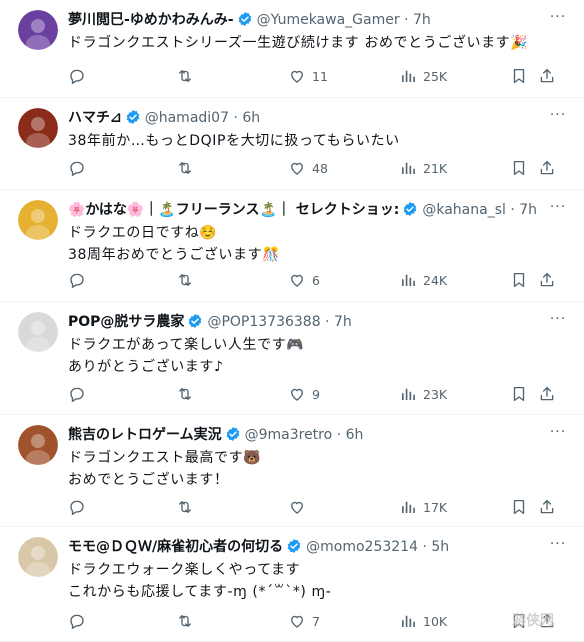  What do you see at coordinates (145, 435) in the screenshot?
I see `display-name: 熊吉のレトロゲーム実況` at bounding box center [145, 435].